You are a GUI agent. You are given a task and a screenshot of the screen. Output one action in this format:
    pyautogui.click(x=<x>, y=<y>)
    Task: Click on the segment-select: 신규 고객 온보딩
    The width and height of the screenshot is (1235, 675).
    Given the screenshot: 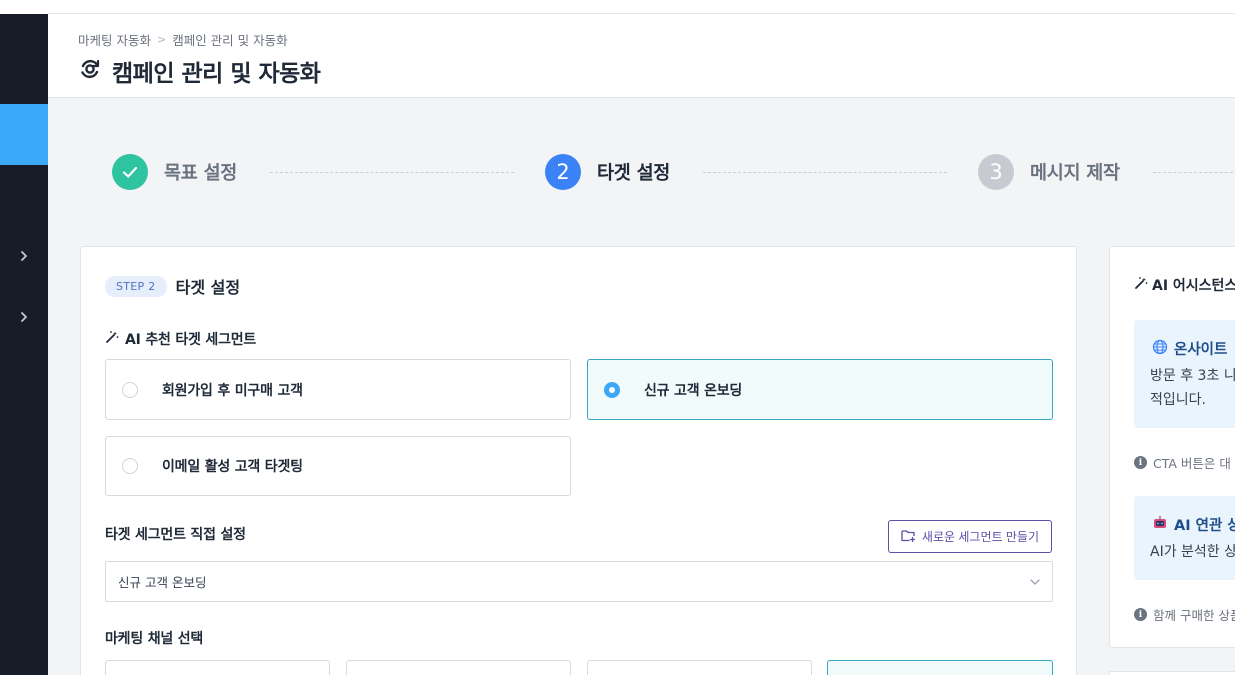 What is the action you would take?
    pyautogui.click(x=579, y=581)
    